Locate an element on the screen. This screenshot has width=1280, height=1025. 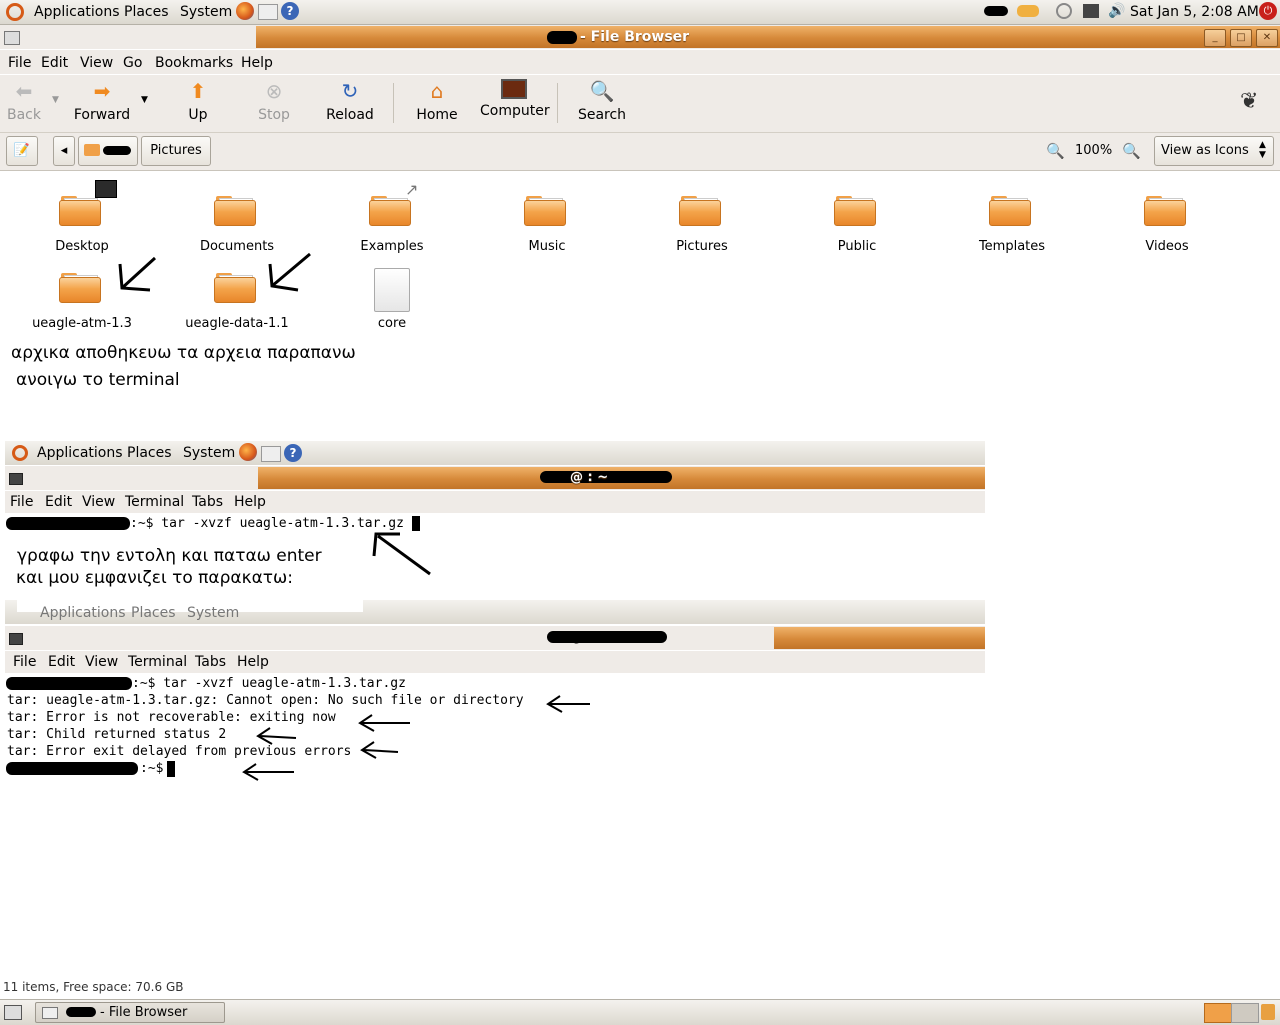
icon-label-ueagle-atm: ueagle-atm-1.3 is located at coordinates (82, 323).